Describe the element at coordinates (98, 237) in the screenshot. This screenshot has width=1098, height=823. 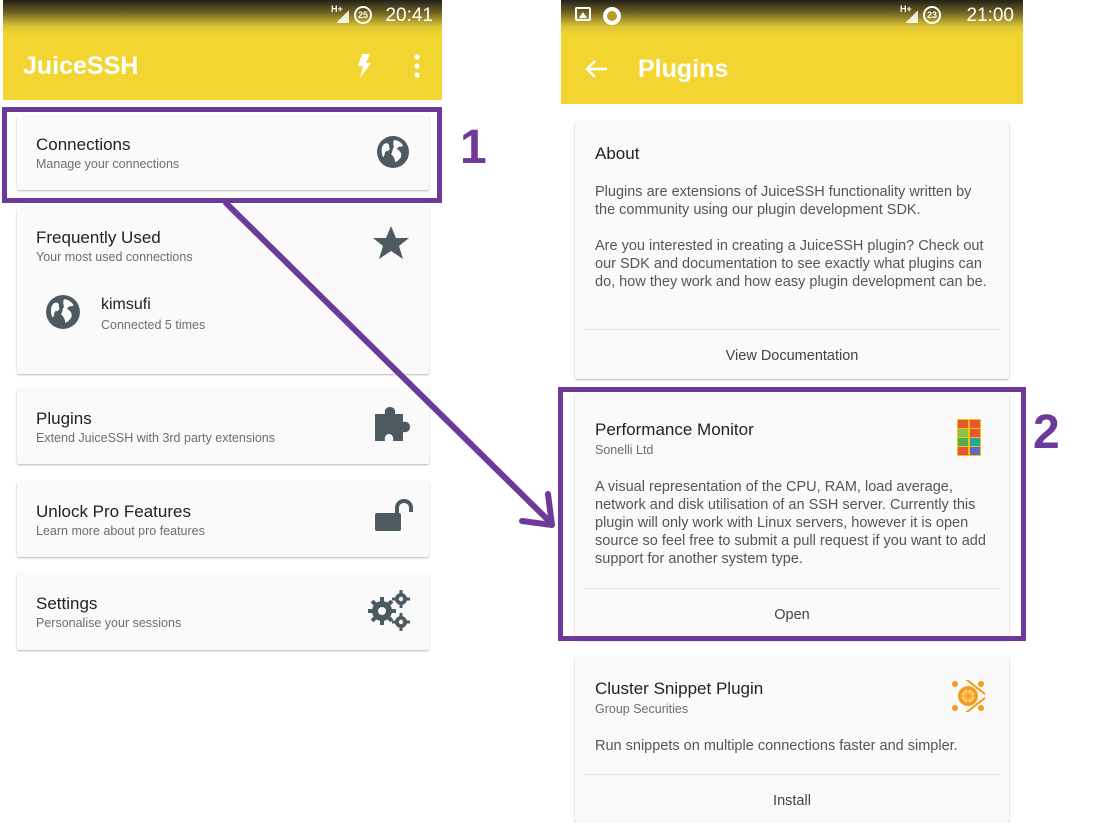
I see `frequent-title: Frequently Used` at that location.